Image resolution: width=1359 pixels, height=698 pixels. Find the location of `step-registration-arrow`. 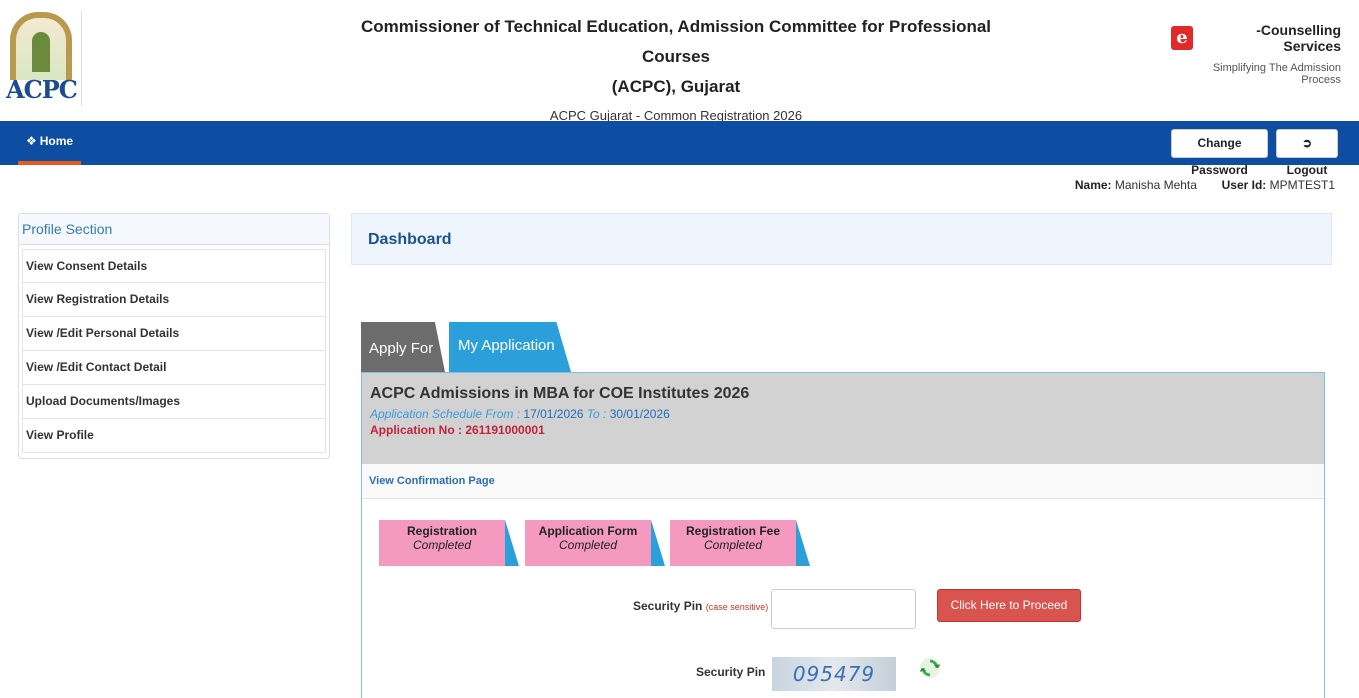

step-registration-arrow is located at coordinates (512, 543).